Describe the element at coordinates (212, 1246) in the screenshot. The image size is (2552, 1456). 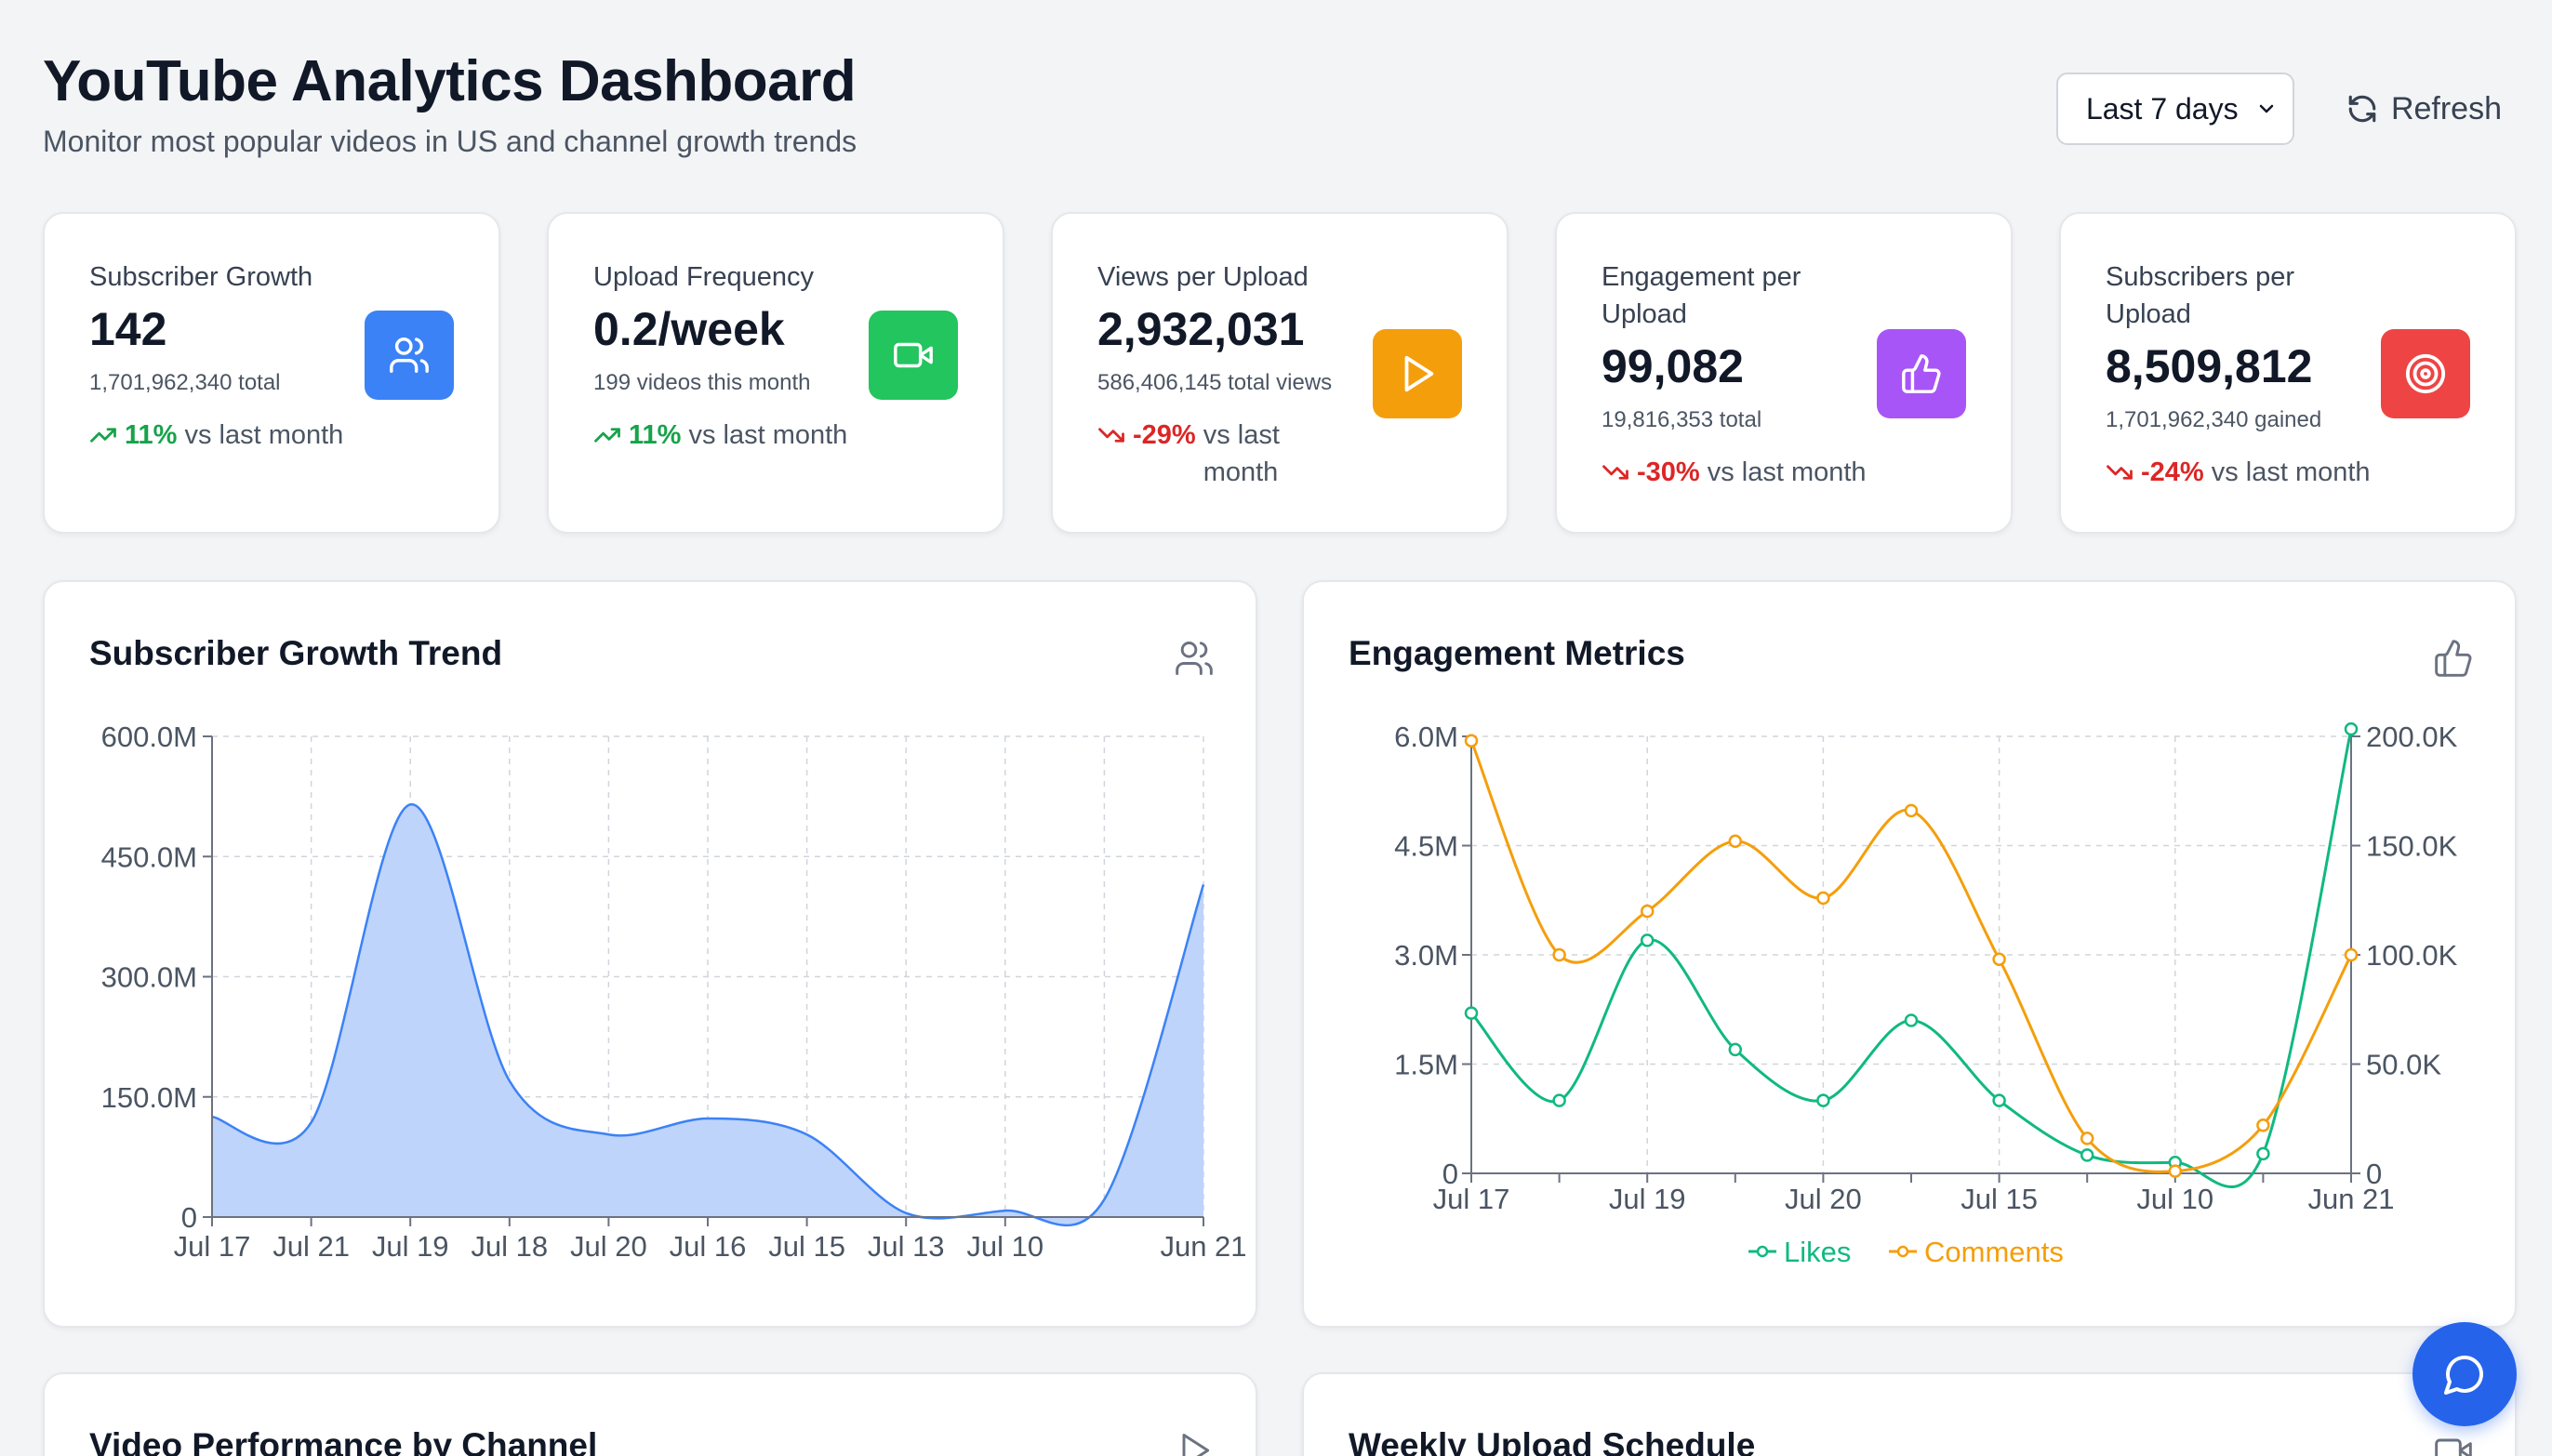
I see `x-tick-label: Jul 17` at that location.